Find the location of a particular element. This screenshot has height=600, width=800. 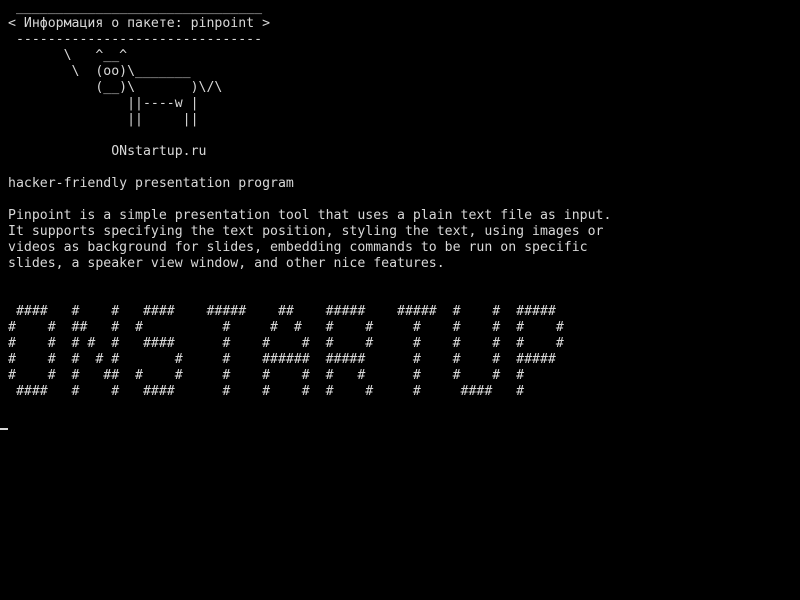

banner-line: # # # # # #### # # # # # # # # # # is located at coordinates (286, 343).